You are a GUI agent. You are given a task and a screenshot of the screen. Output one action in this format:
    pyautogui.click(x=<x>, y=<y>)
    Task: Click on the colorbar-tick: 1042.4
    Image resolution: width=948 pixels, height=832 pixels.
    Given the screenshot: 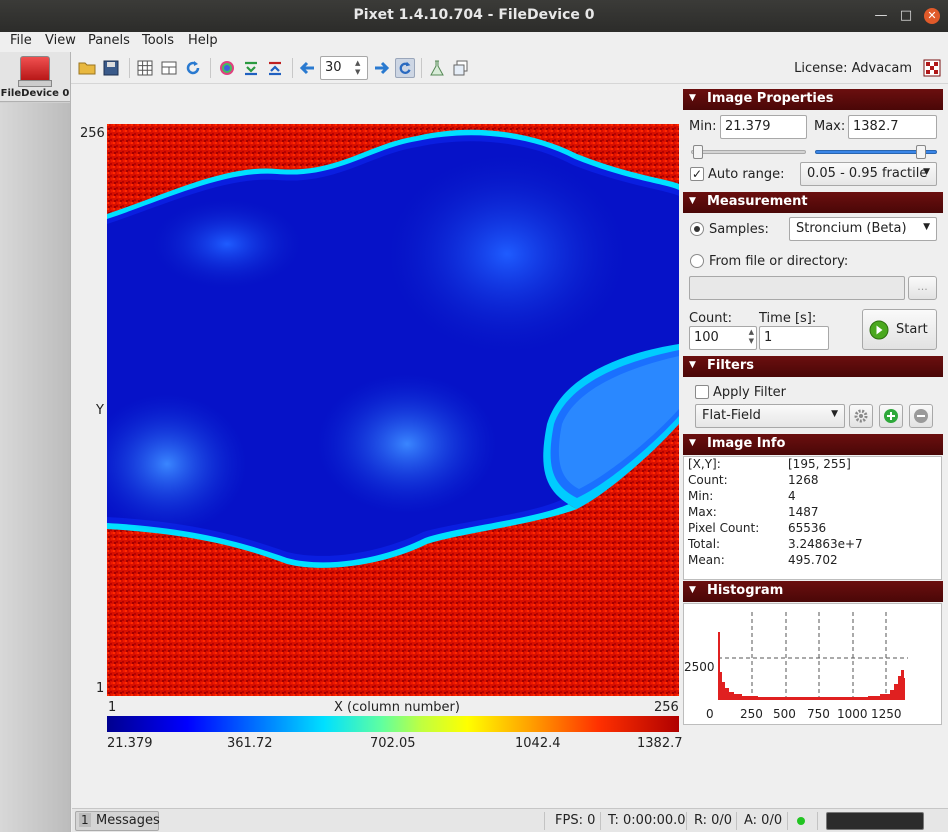 What is the action you would take?
    pyautogui.click(x=538, y=743)
    